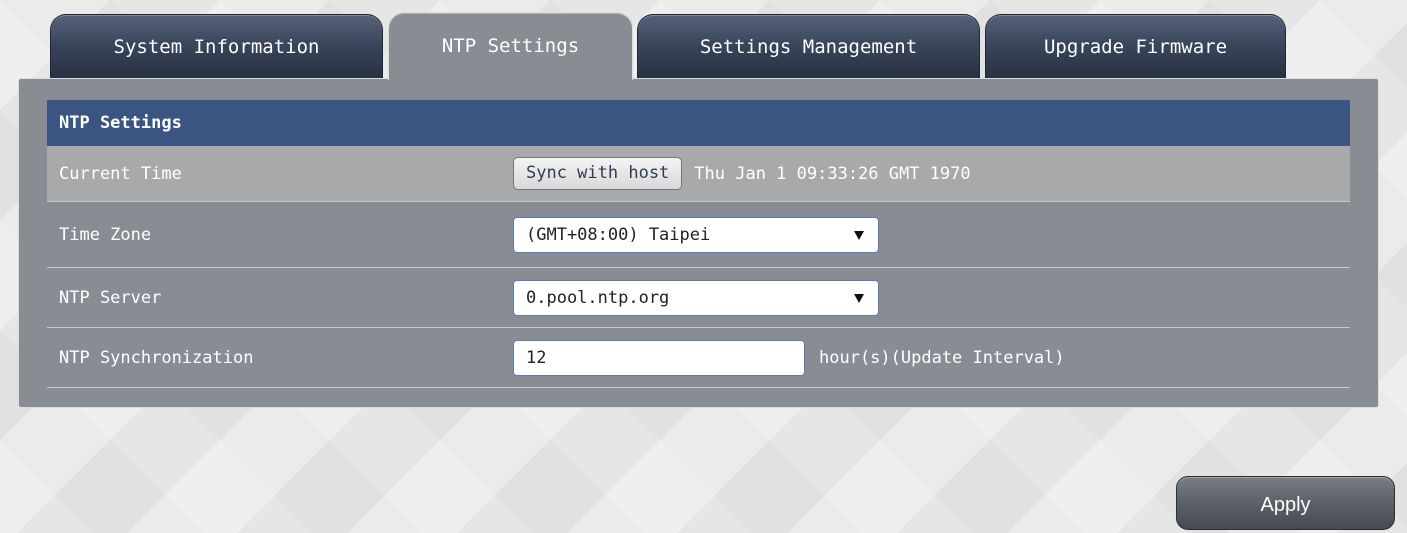 This screenshot has width=1407, height=533. What do you see at coordinates (120, 174) in the screenshot?
I see `current-time-label: Current Time` at bounding box center [120, 174].